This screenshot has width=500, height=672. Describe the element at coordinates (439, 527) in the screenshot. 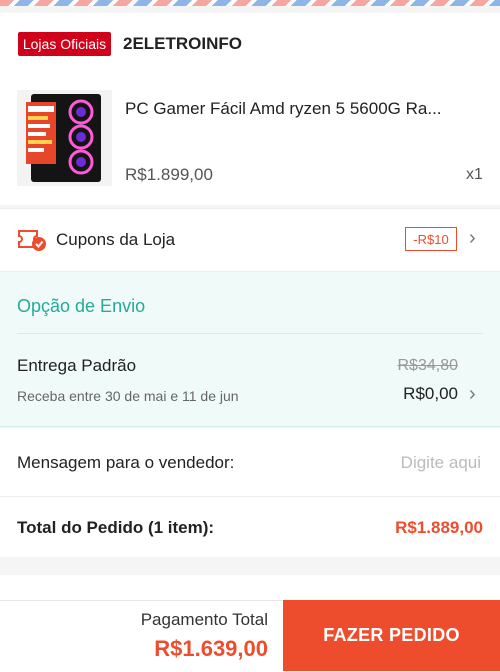

I see `order-total-value: R$1.889,00` at that location.